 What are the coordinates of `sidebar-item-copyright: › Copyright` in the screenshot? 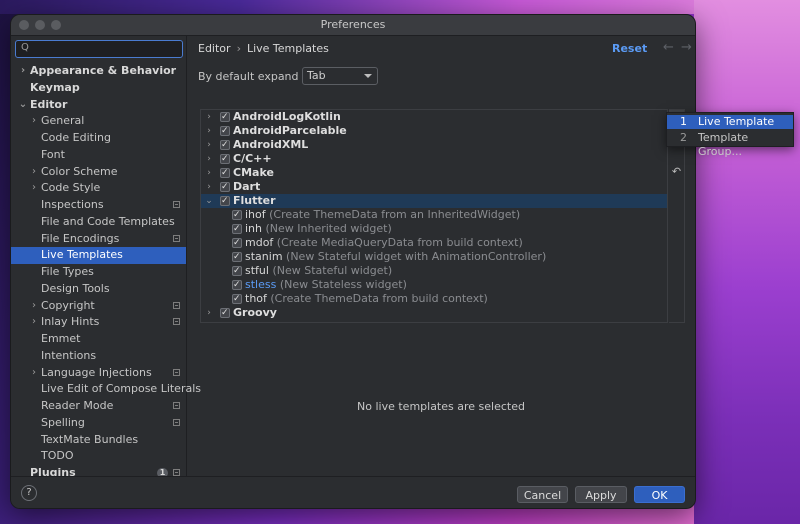 It's located at (98, 306).